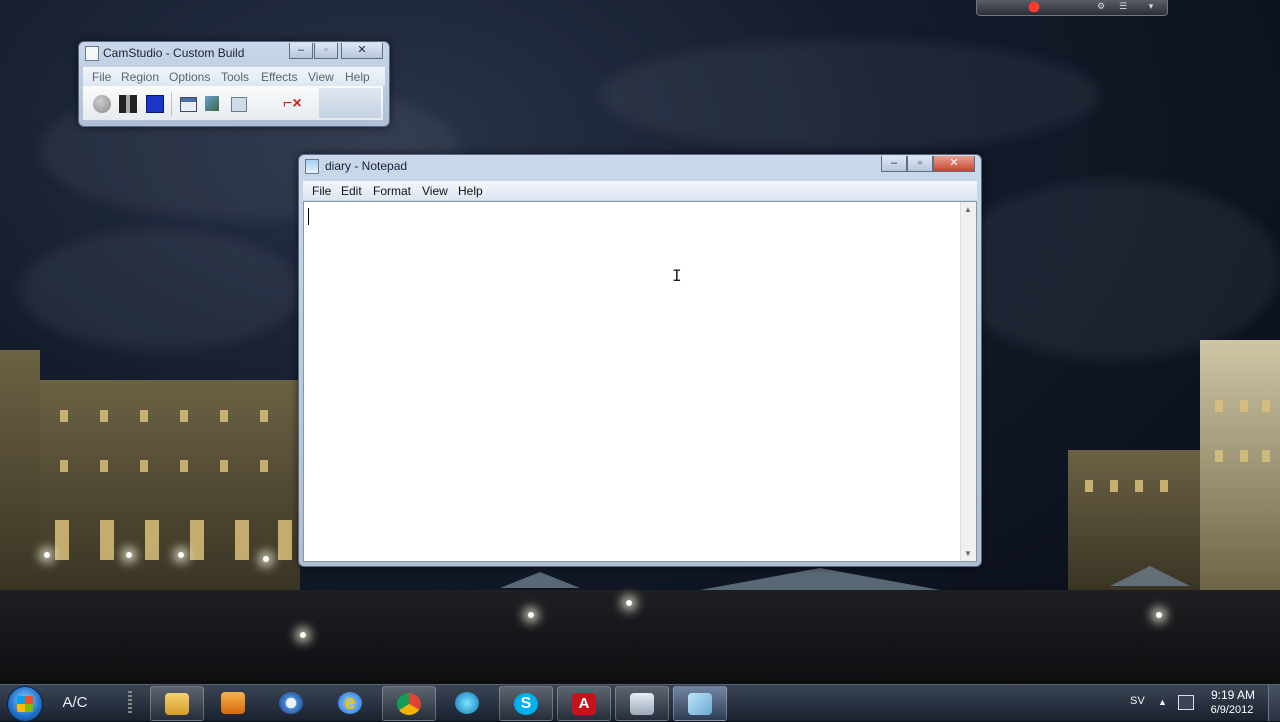 This screenshot has height=722, width=1280. Describe the element at coordinates (968, 381) in the screenshot. I see `vertical-scrollbar: ▲ ▼` at that location.